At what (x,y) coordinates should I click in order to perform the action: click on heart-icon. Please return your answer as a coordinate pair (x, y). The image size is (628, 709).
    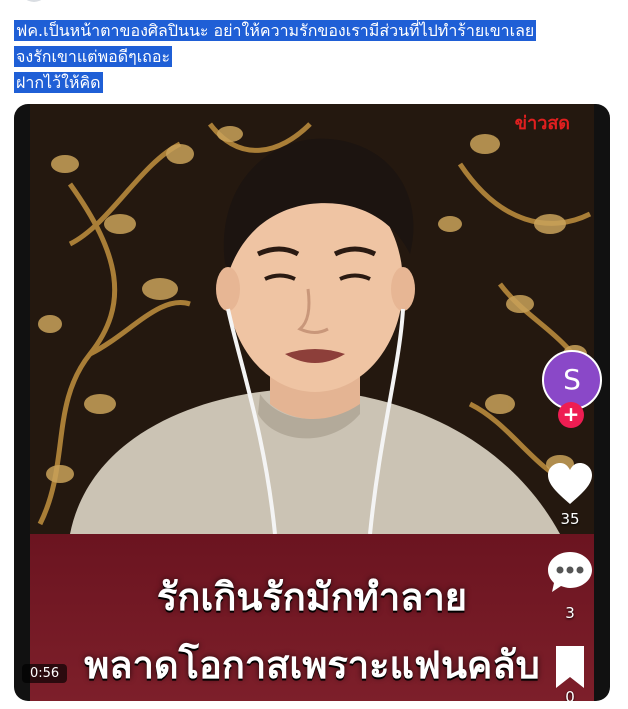
    Looking at the image, I should click on (570, 484).